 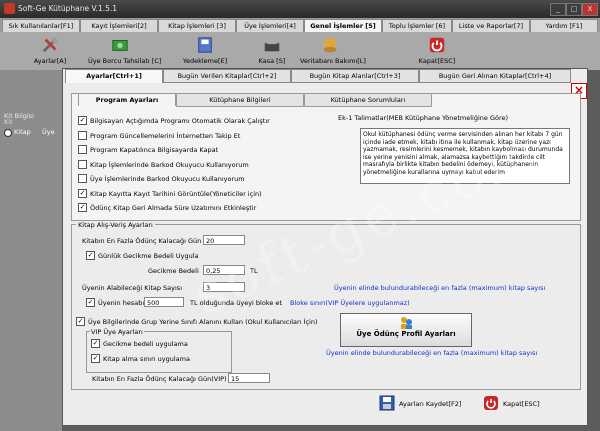 I want to click on toolbar-settings-label: Ayarlar[A], so click(x=50, y=61).